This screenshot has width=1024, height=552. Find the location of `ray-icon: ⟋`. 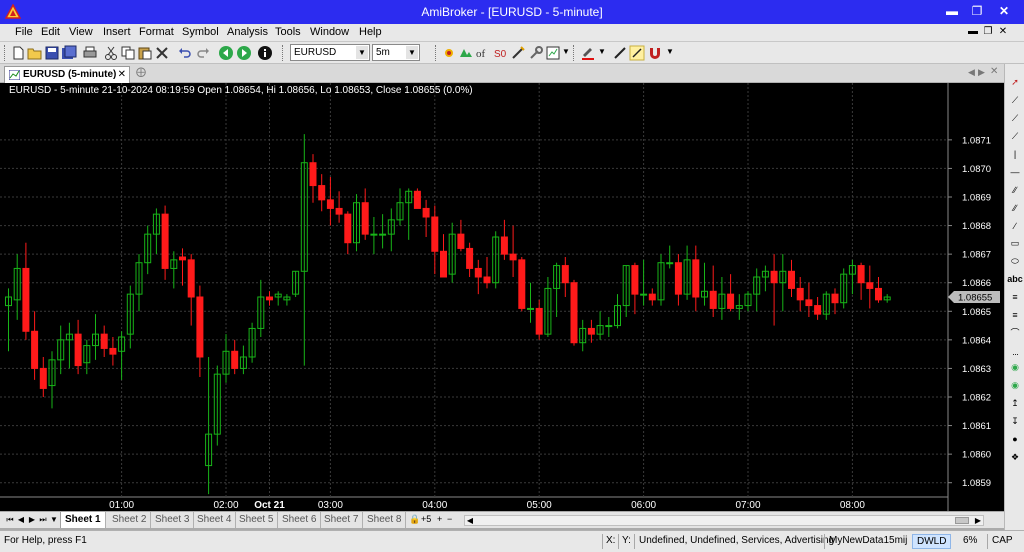

ray-icon: ⟋ is located at coordinates (1015, 118).